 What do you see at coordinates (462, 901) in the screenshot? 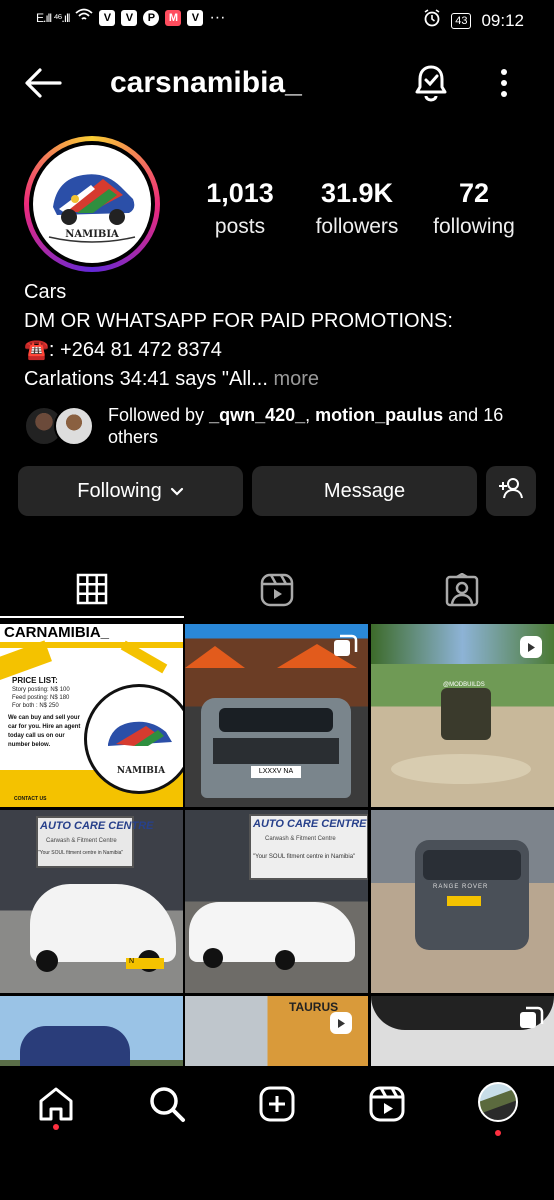
I see `post-thumbnail: RANGE ROVER` at bounding box center [462, 901].